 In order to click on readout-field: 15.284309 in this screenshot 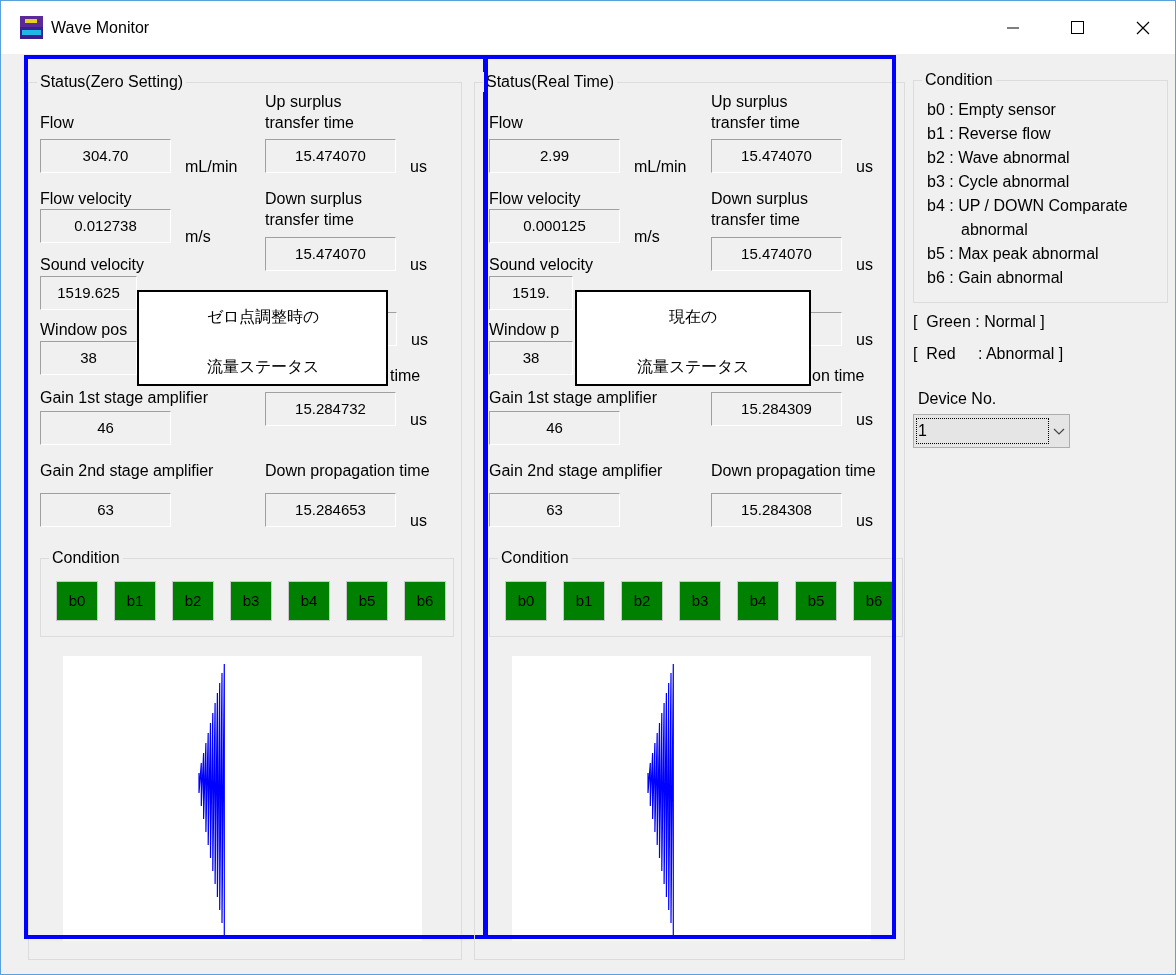, I will do `click(776, 409)`.